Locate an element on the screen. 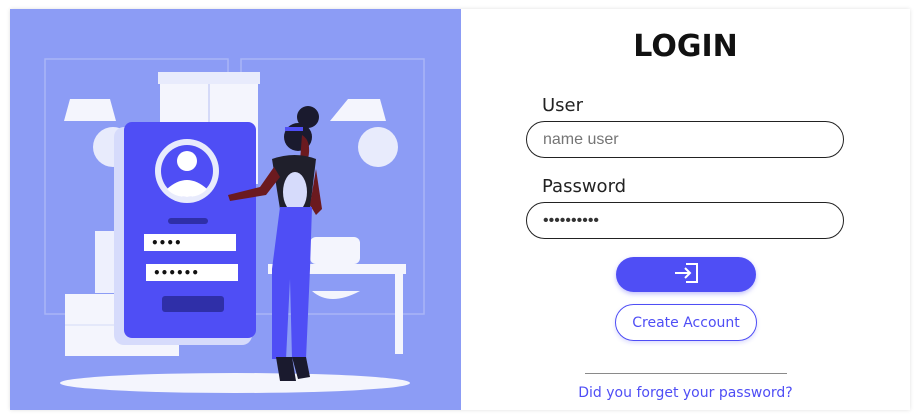  lamp-left-shade is located at coordinates (90, 110).